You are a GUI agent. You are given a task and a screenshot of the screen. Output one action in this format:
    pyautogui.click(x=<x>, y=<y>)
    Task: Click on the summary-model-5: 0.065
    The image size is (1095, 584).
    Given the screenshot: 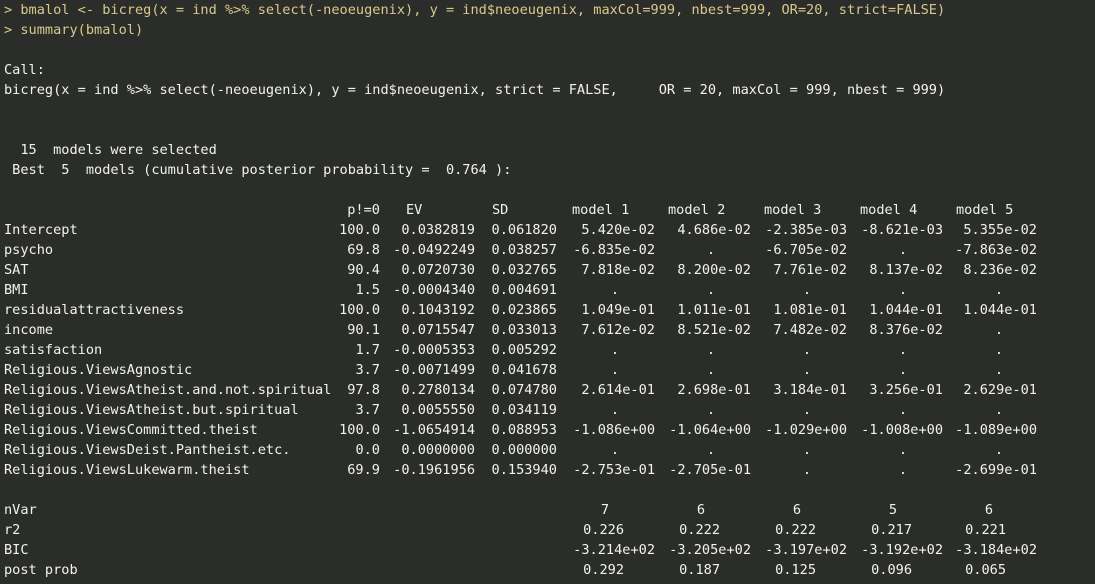 What is the action you would take?
    pyautogui.click(x=985, y=570)
    